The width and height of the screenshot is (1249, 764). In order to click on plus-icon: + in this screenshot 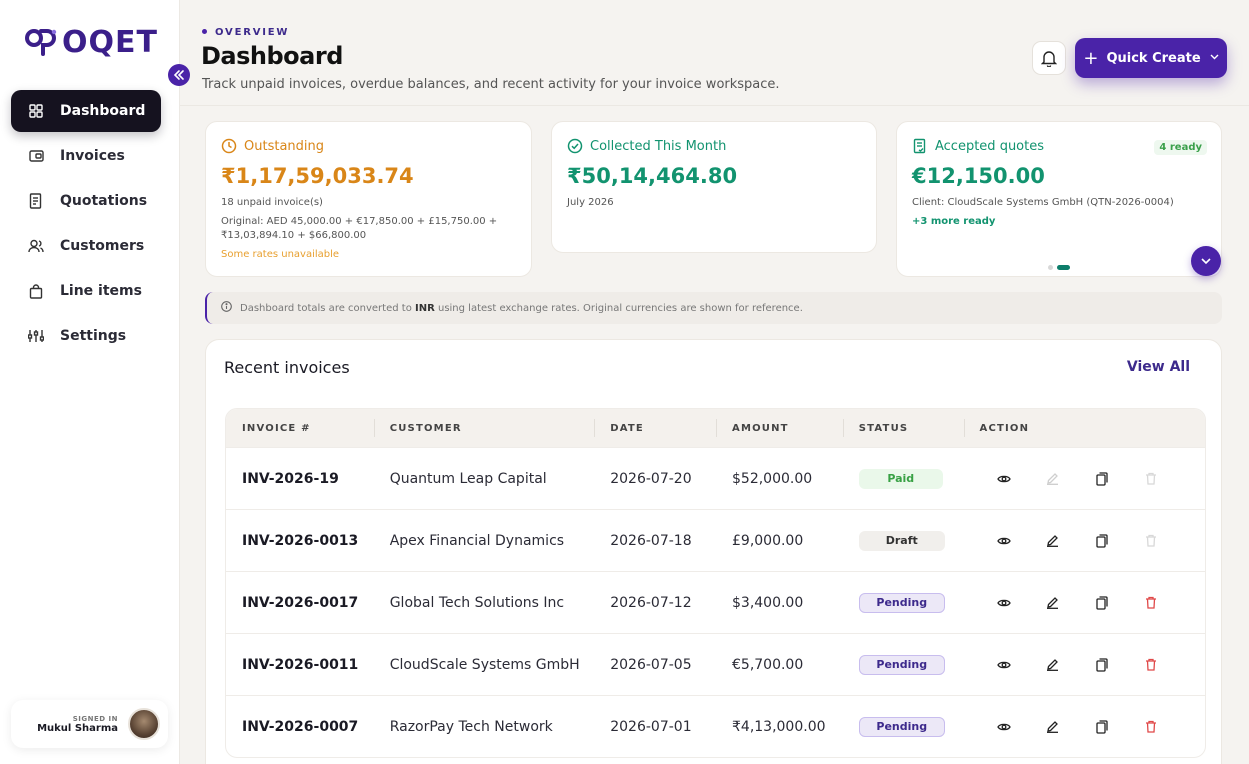, I will do `click(1091, 58)`.